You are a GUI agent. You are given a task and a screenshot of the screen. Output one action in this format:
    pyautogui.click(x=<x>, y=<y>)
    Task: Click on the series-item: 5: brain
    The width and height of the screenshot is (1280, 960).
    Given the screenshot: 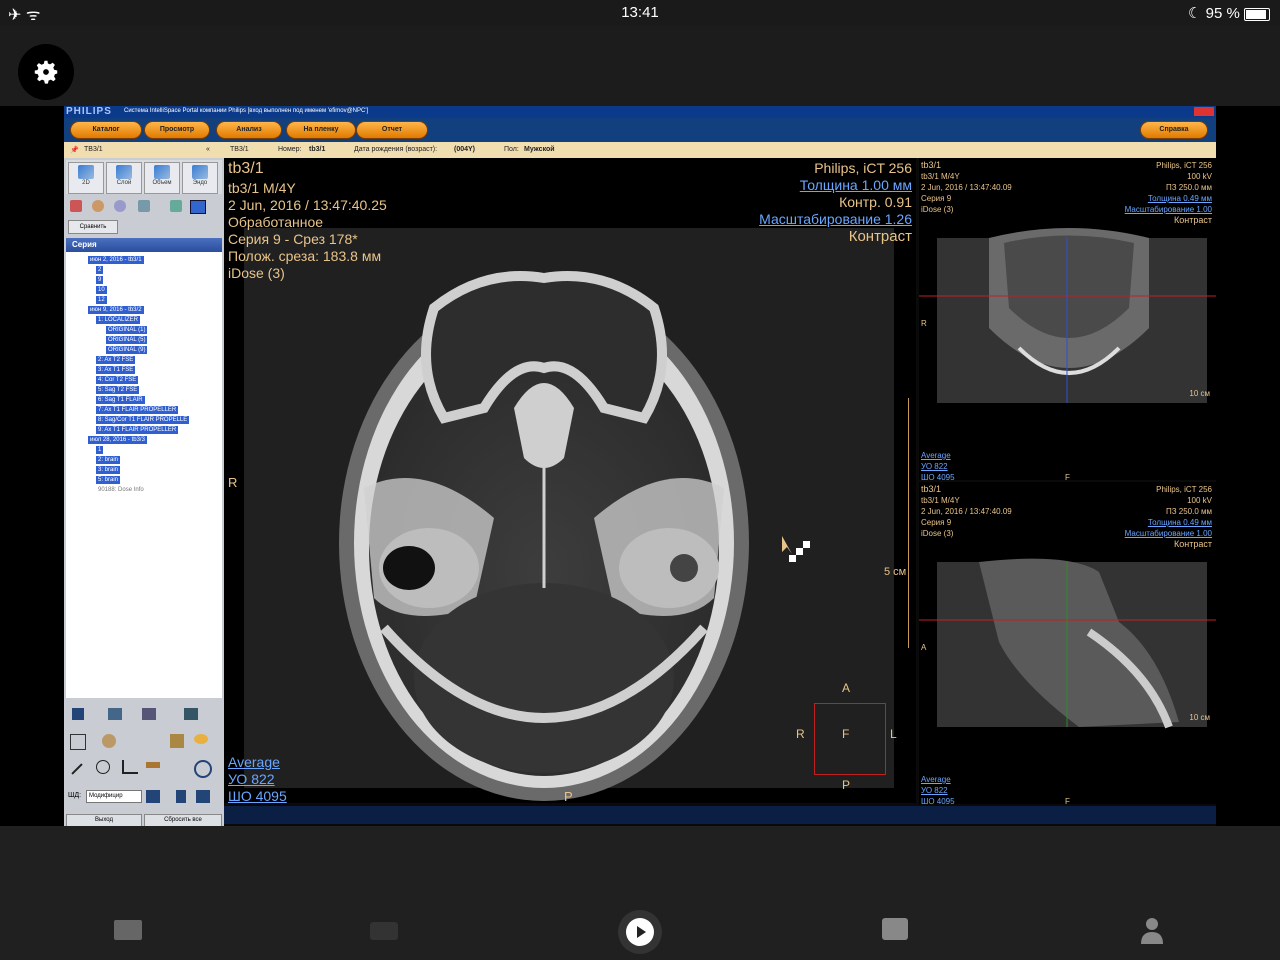 What is the action you would take?
    pyautogui.click(x=108, y=480)
    